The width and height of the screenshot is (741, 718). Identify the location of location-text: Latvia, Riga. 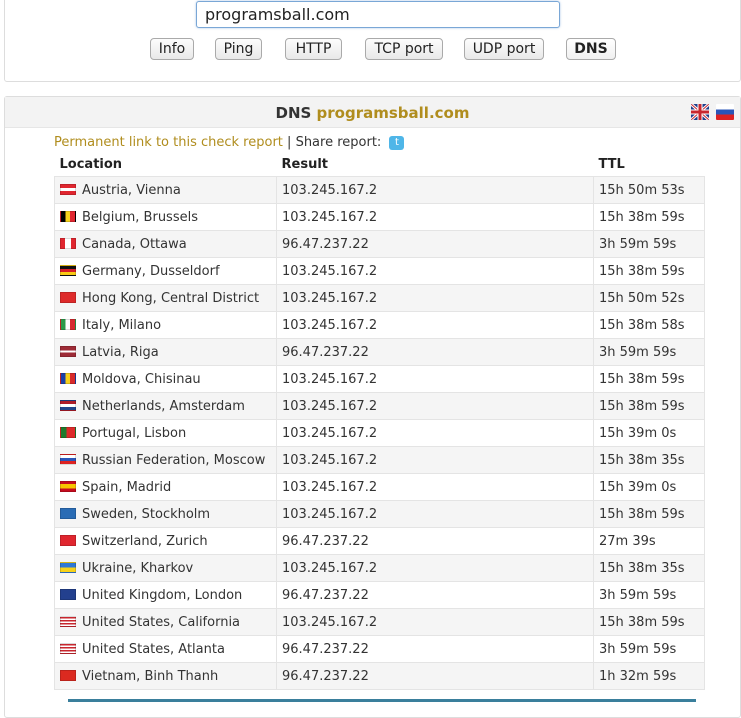
(120, 352).